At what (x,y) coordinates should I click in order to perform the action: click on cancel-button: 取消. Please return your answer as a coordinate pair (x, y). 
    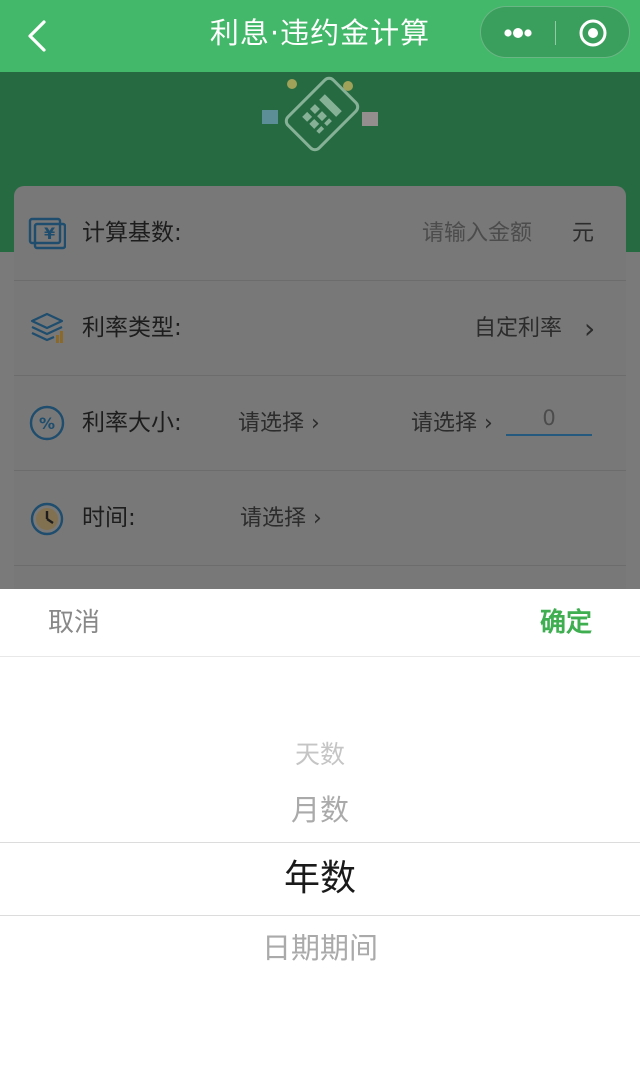
    Looking at the image, I should click on (74, 623).